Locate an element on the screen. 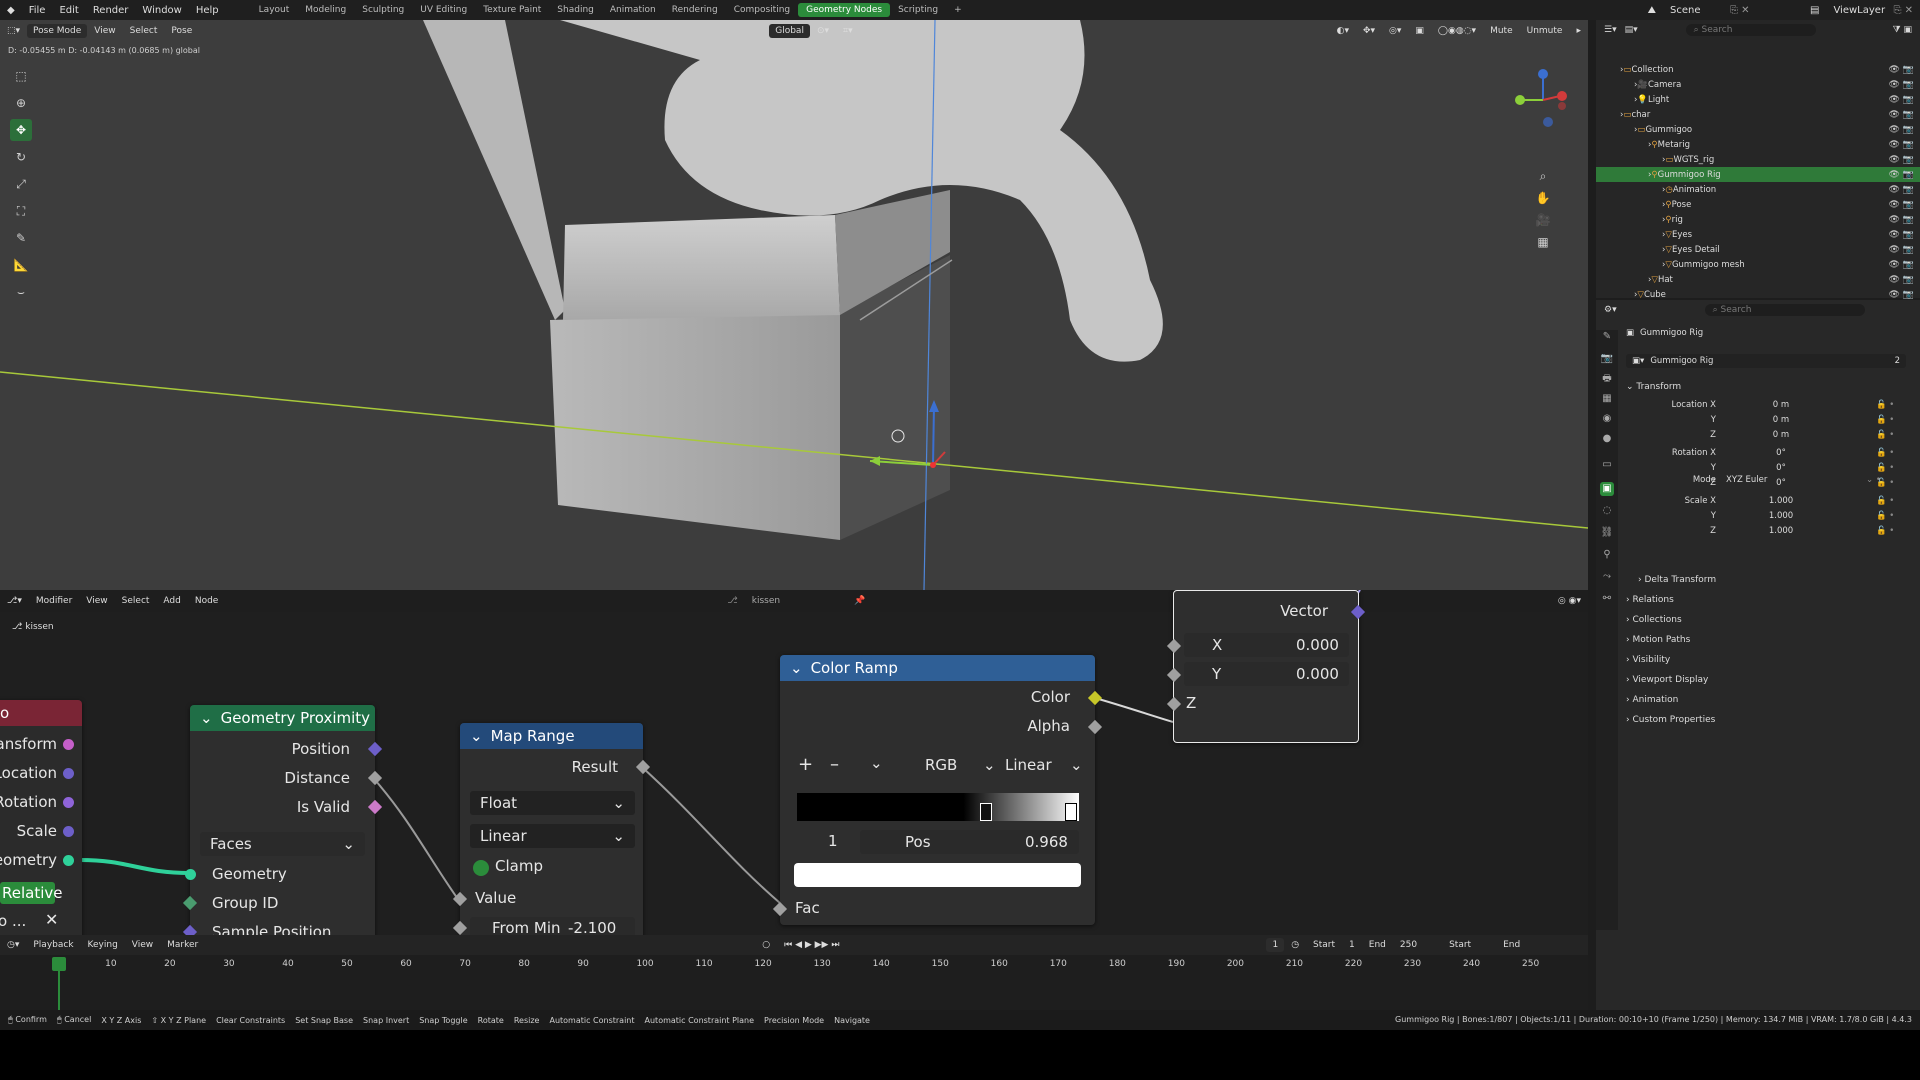 This screenshot has height=1080, width=1920. shading-modes-icon: ◯◉◍◌▾ is located at coordinates (1457, 31).